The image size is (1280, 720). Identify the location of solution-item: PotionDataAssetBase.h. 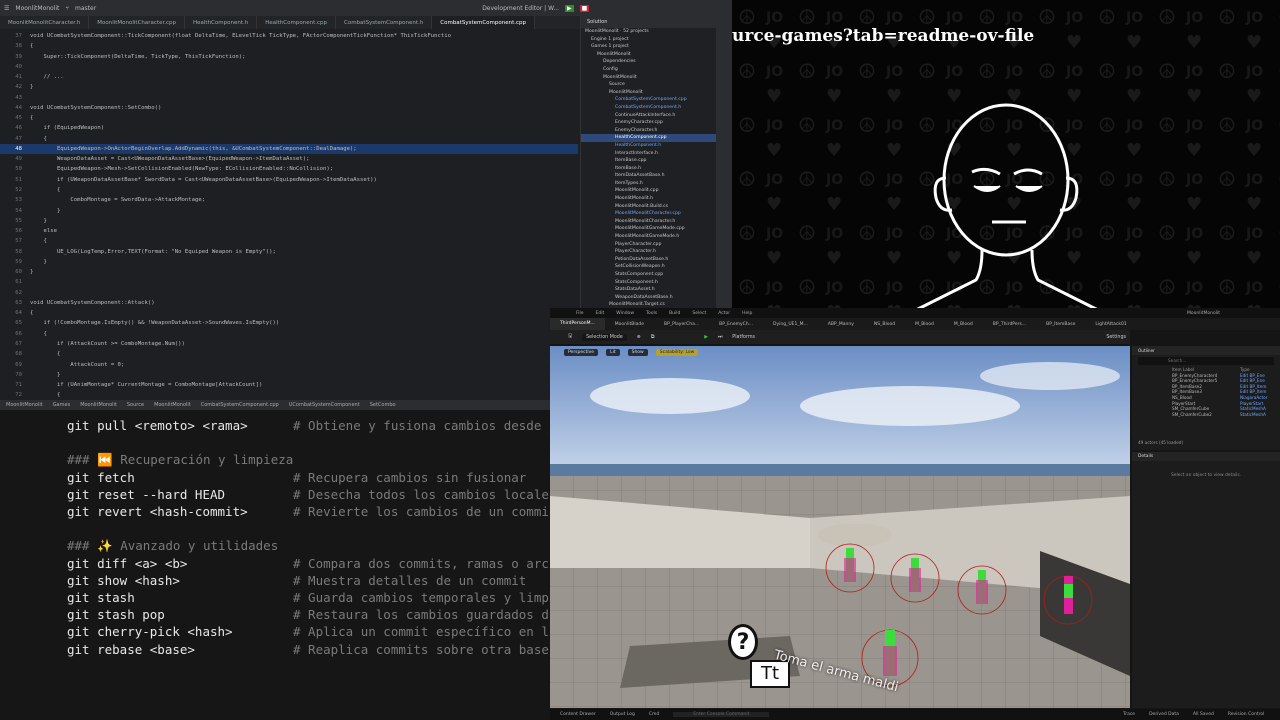
(656, 260).